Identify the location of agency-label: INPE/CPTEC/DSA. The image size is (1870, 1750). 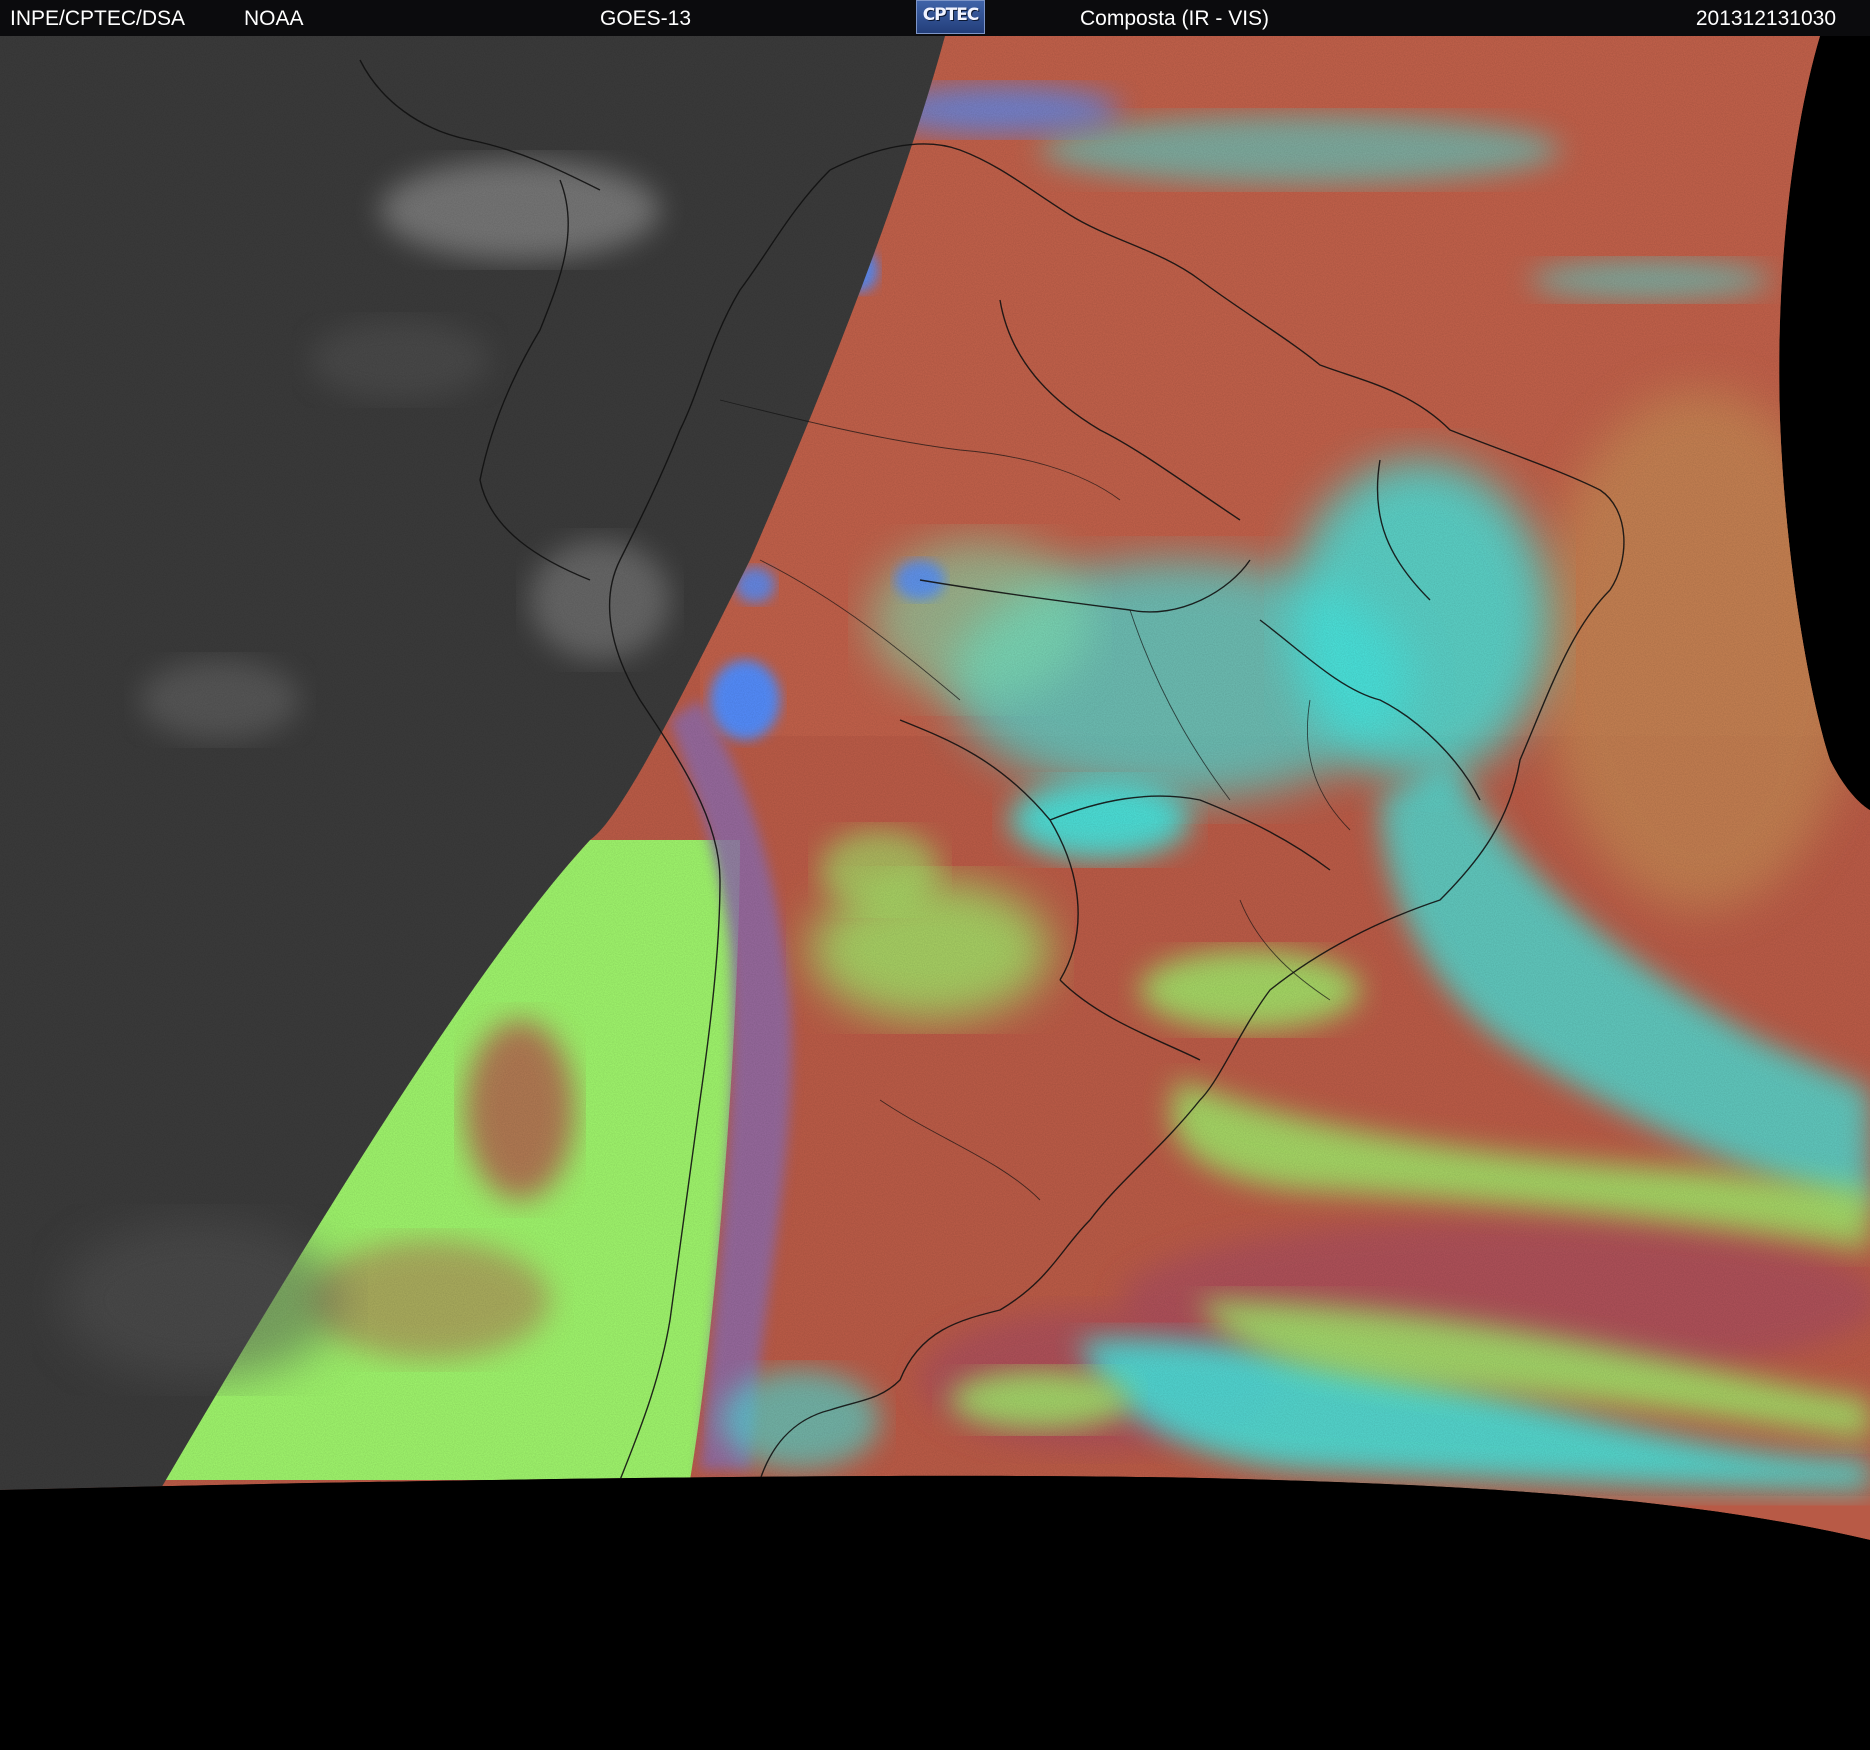
(98, 18).